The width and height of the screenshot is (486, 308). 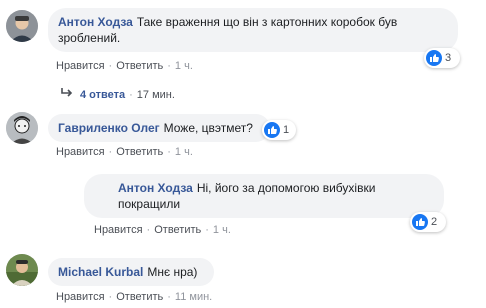 I want to click on comment-bubble: Гавриленко Олег Може, цвэтмет?, so click(x=159, y=128).